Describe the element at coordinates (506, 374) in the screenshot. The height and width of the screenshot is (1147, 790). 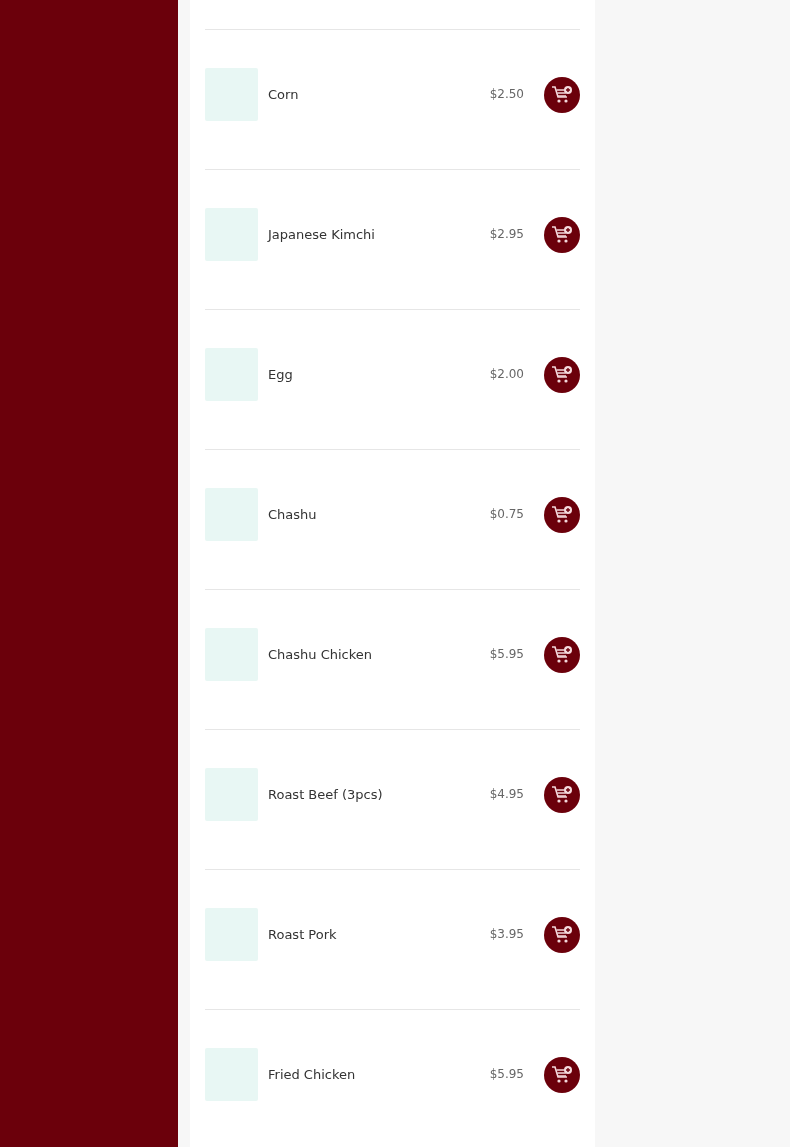
I see `item-price: $2.00` at that location.